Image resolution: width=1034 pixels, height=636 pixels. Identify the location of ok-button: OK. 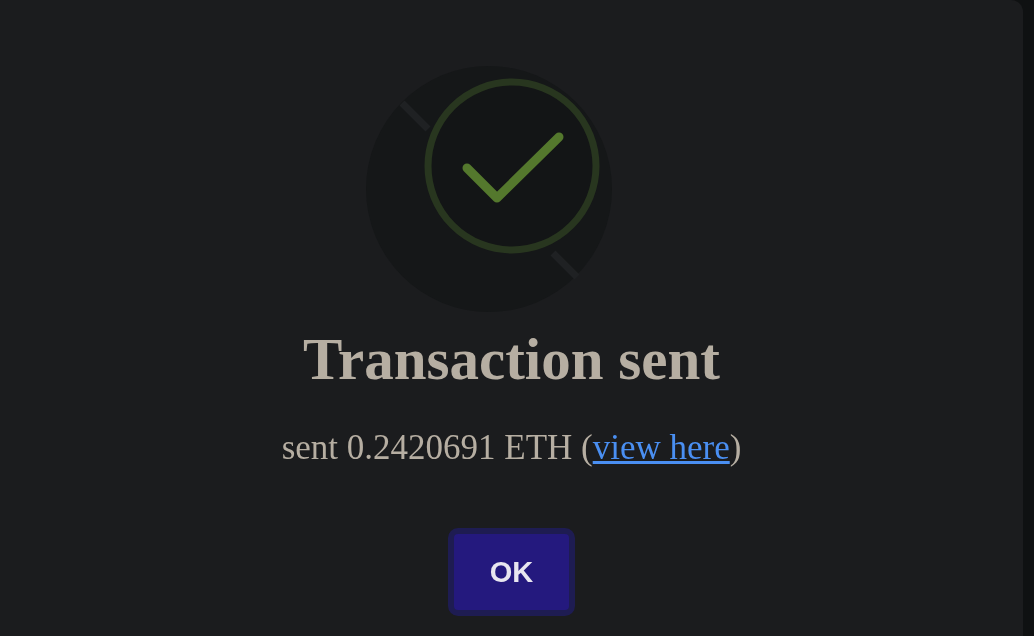
(511, 572).